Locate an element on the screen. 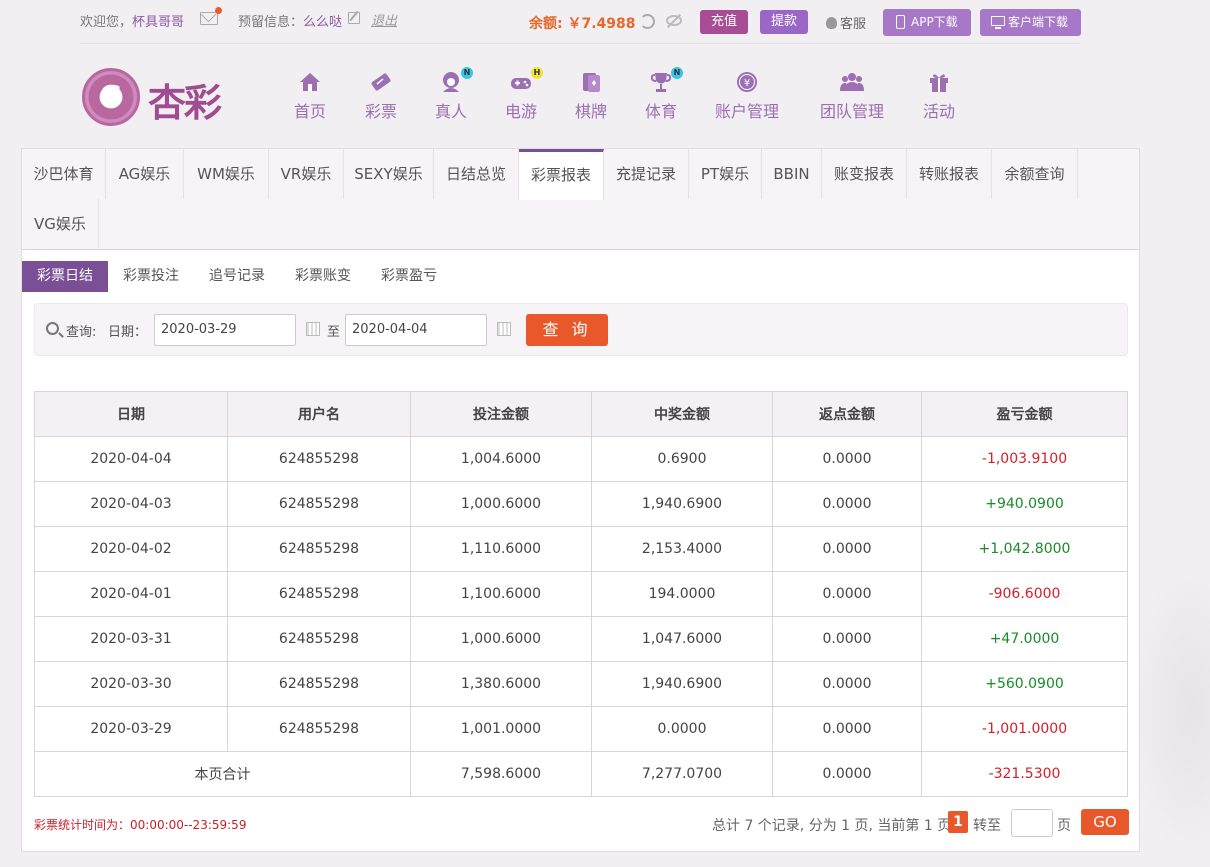 This screenshot has height=867, width=1210. yen-coin-icon: ¥ is located at coordinates (747, 82).